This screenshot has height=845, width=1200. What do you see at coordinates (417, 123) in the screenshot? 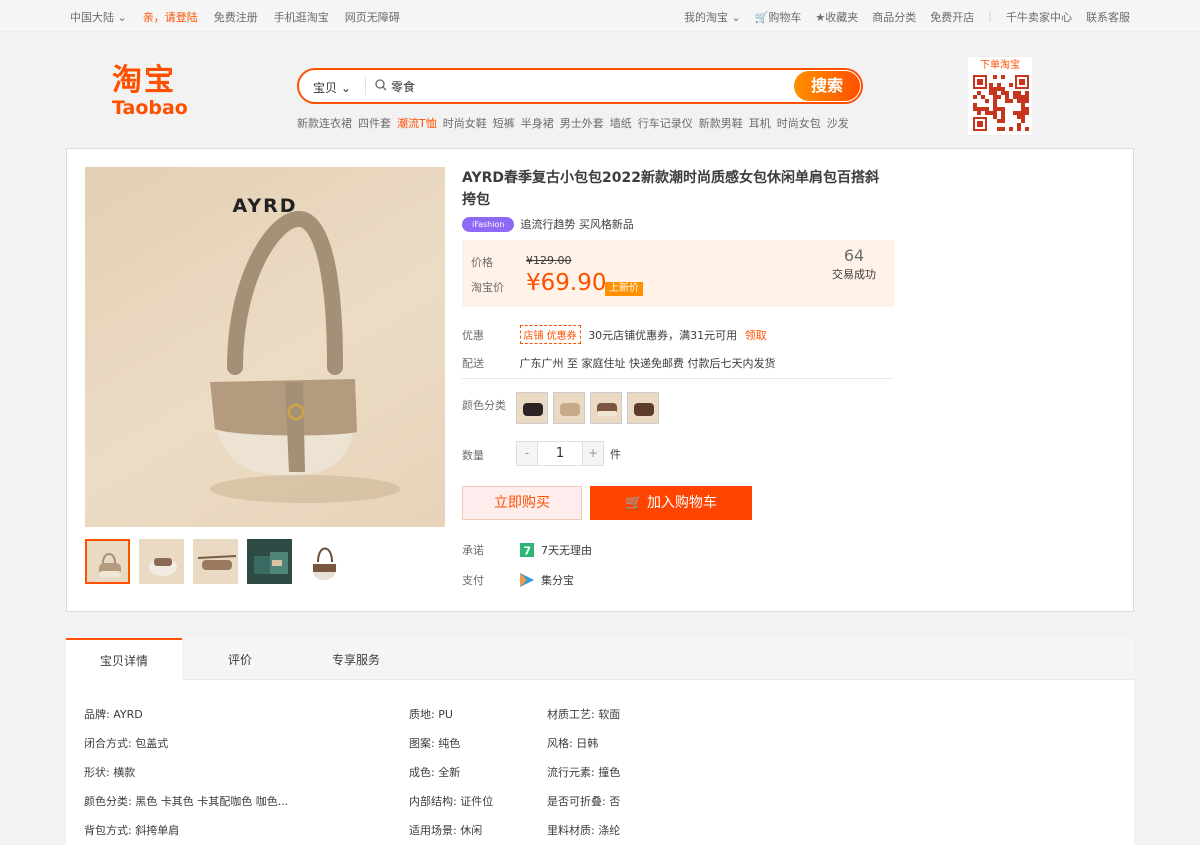
I see `hot-keyword: 潮流T恤` at bounding box center [417, 123].